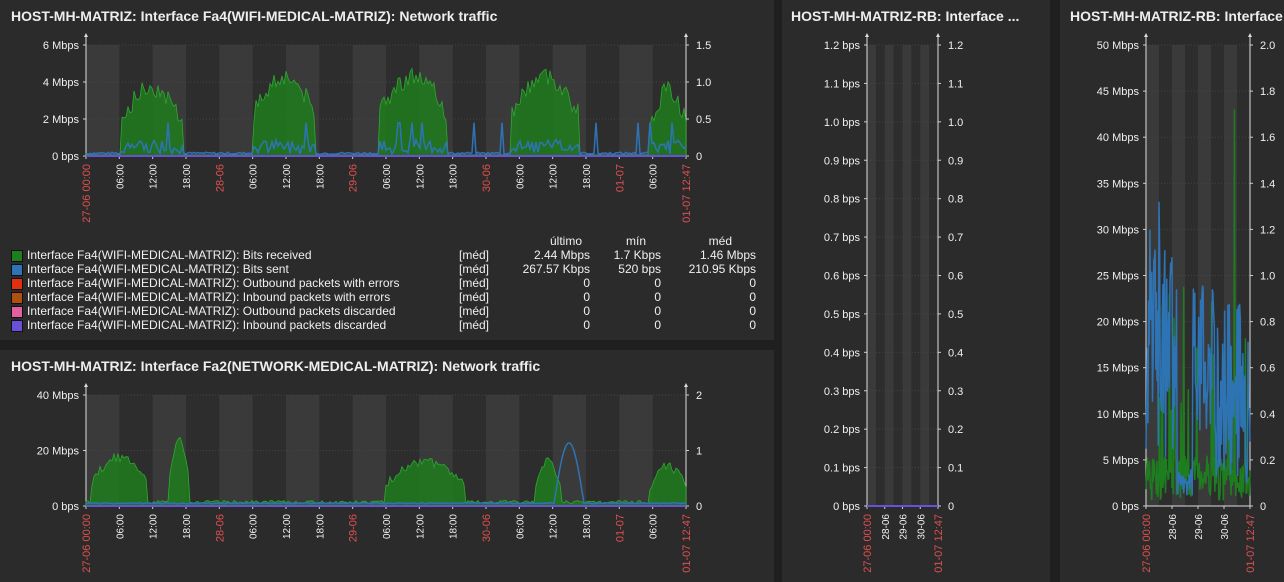  I want to click on y-axis-left-label: 5 Mbps, so click(1121, 461).